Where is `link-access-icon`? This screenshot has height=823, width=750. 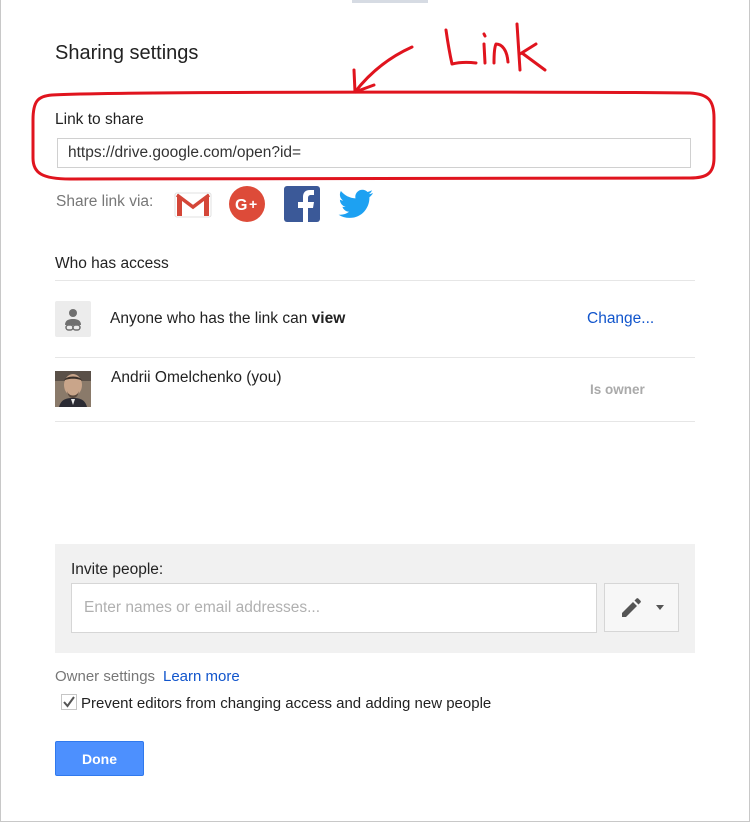
link-access-icon is located at coordinates (73, 319).